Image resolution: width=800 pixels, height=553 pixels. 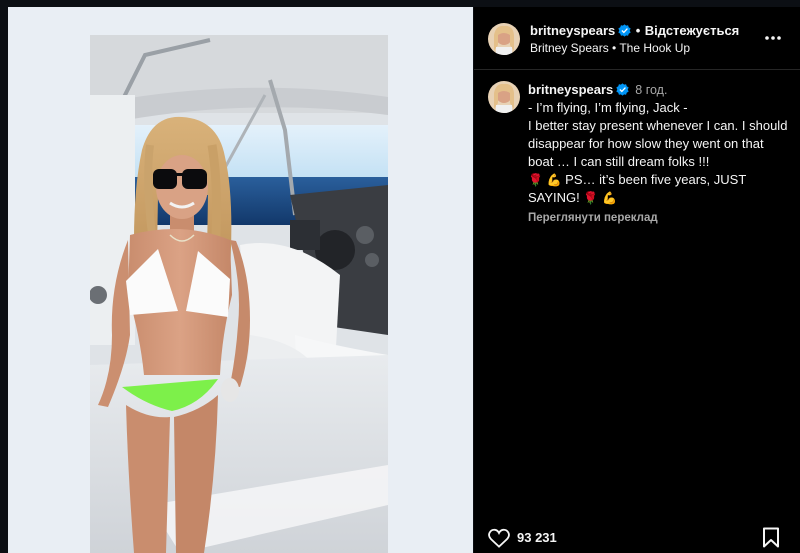 I want to click on username: britneyspears, so click(x=572, y=30).